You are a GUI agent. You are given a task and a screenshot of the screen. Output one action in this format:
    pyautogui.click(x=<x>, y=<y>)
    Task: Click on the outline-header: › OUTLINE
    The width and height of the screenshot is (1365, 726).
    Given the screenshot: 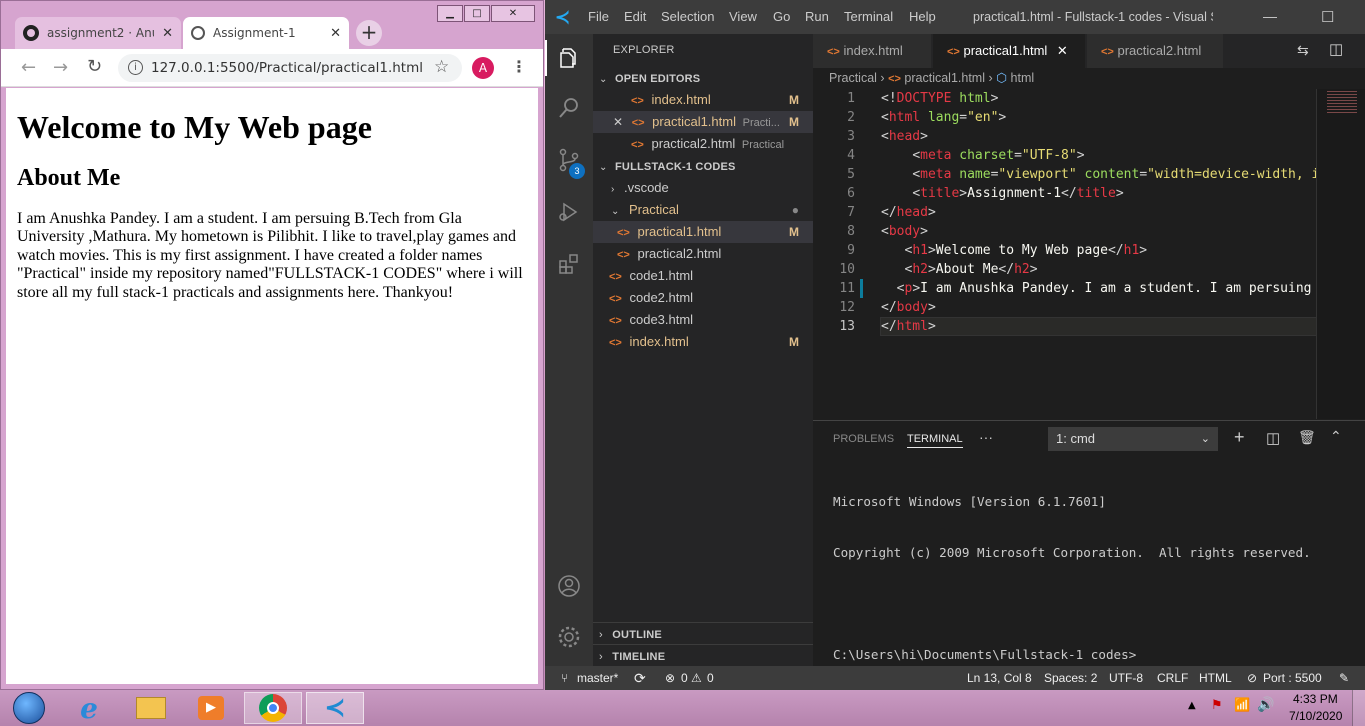 What is the action you would take?
    pyautogui.click(x=703, y=633)
    